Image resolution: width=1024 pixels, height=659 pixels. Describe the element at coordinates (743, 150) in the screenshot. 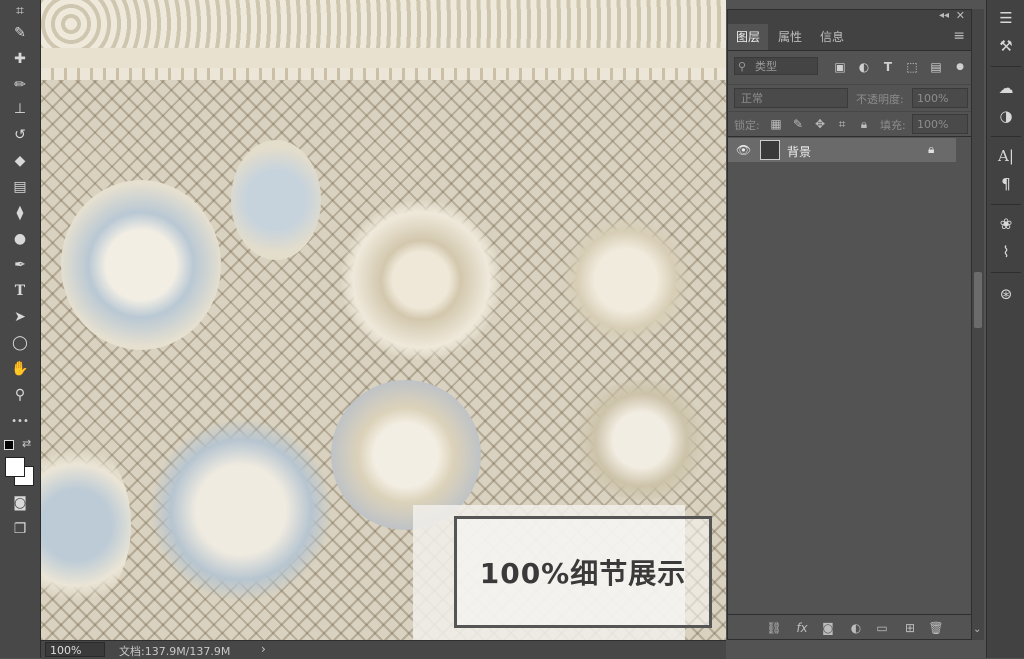

I see `visibility-eye-icon: 👁︎` at that location.